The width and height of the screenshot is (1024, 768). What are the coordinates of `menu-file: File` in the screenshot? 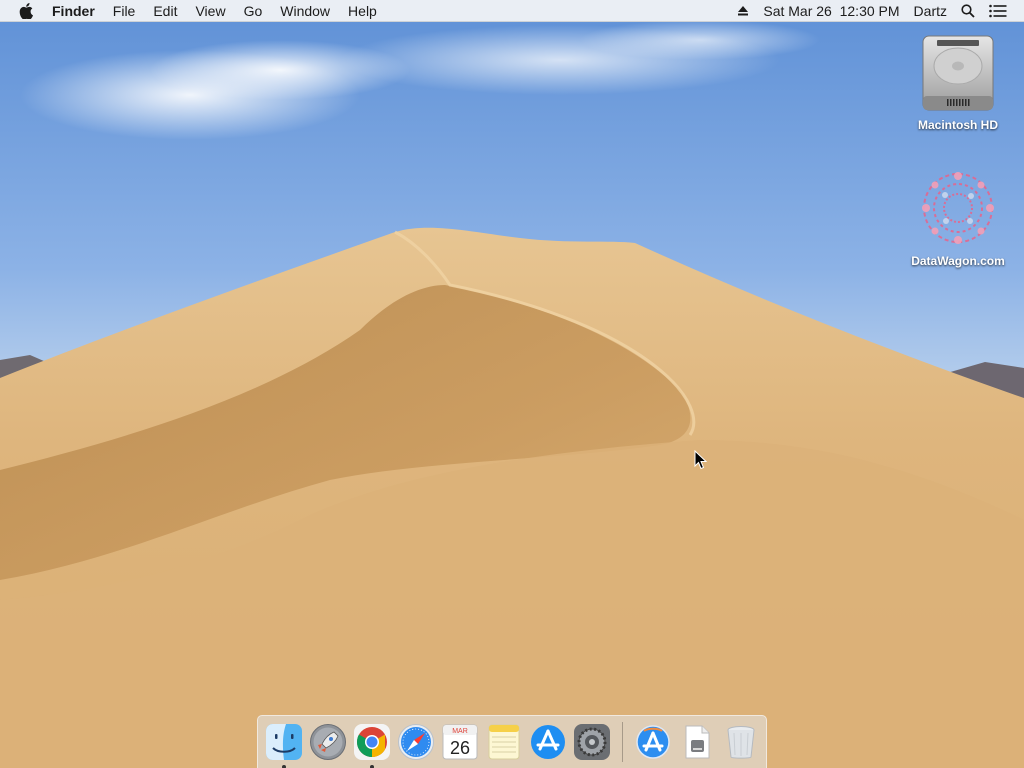 It's located at (124, 11).